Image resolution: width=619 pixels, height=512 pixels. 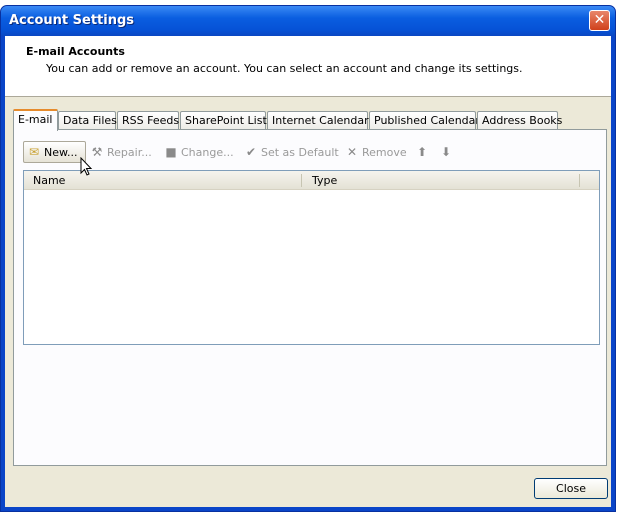 What do you see at coordinates (87, 120) in the screenshot?
I see `tab-data-files: Data Files` at bounding box center [87, 120].